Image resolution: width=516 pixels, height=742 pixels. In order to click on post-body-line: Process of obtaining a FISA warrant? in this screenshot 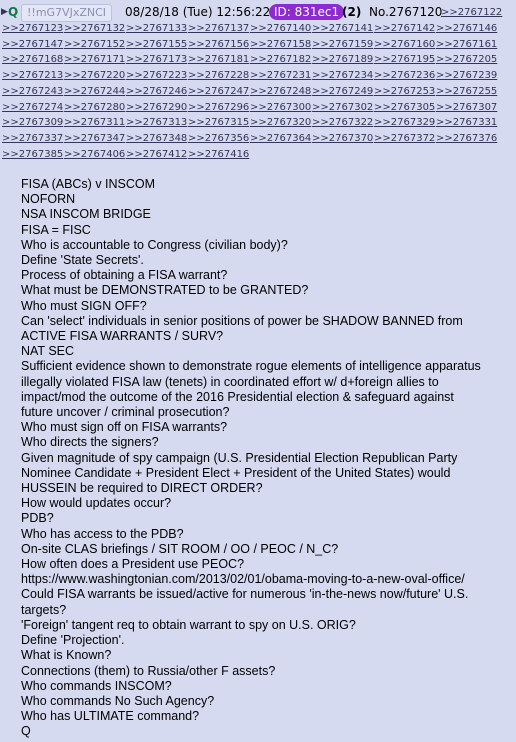, I will do `click(124, 275)`.